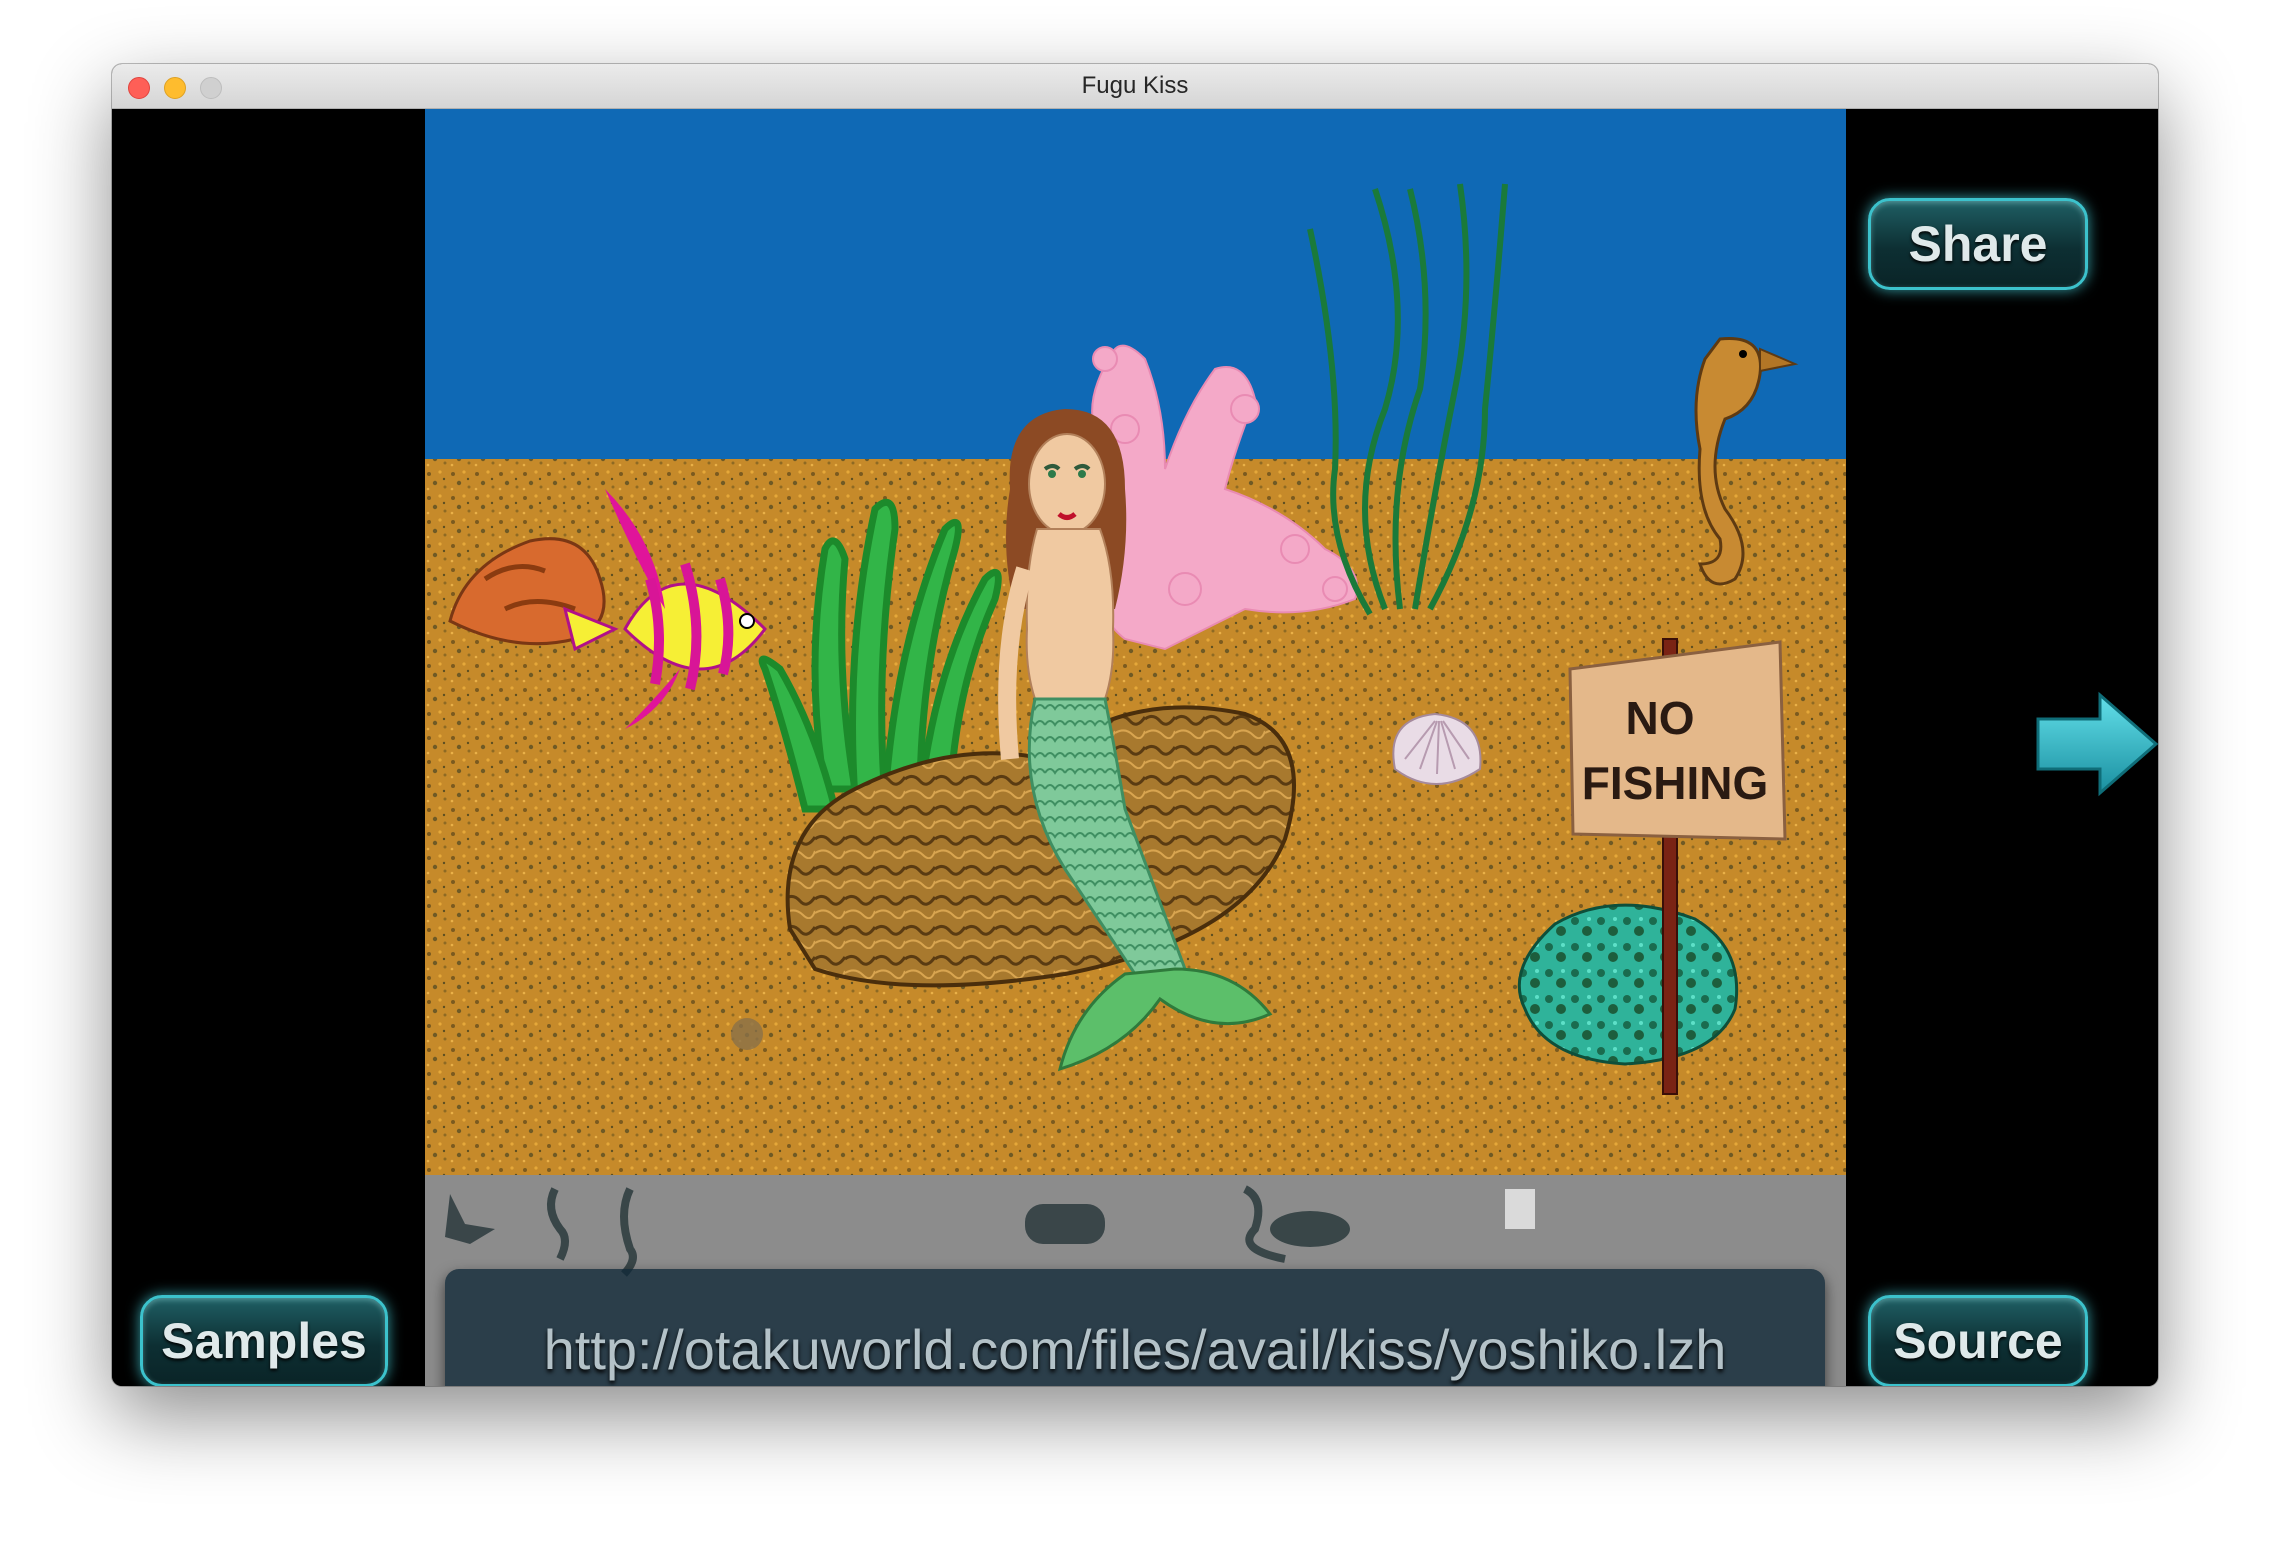  I want to click on title-bar: Fugu Kiss, so click(1135, 86).